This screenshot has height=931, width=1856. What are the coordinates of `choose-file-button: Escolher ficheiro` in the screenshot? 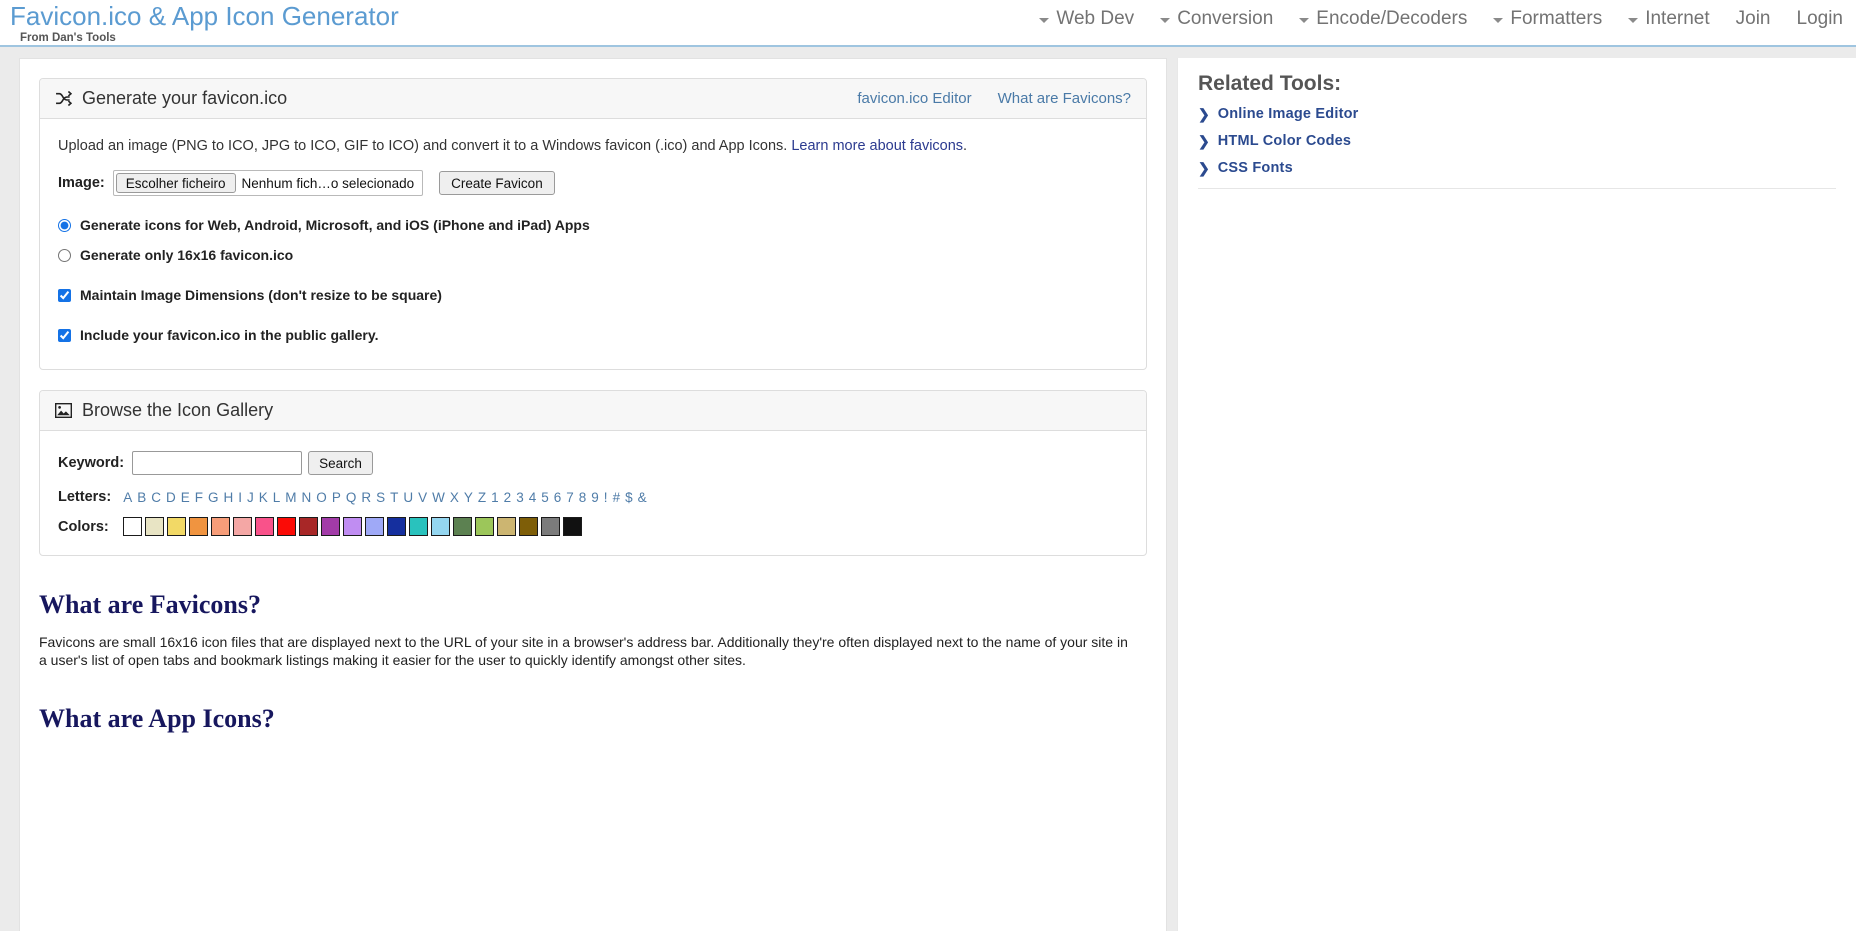 It's located at (175, 183).